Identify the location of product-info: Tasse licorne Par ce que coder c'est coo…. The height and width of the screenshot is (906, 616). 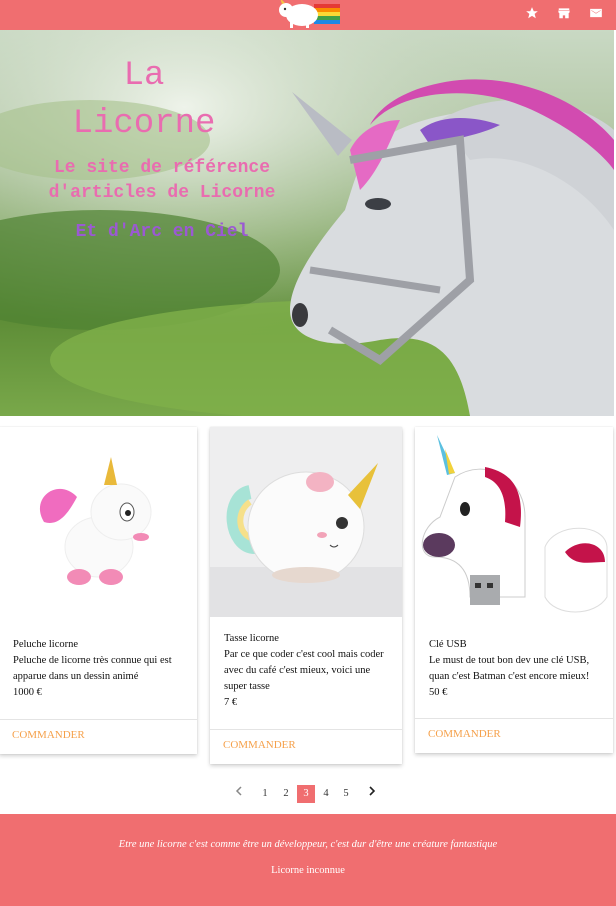
(307, 671).